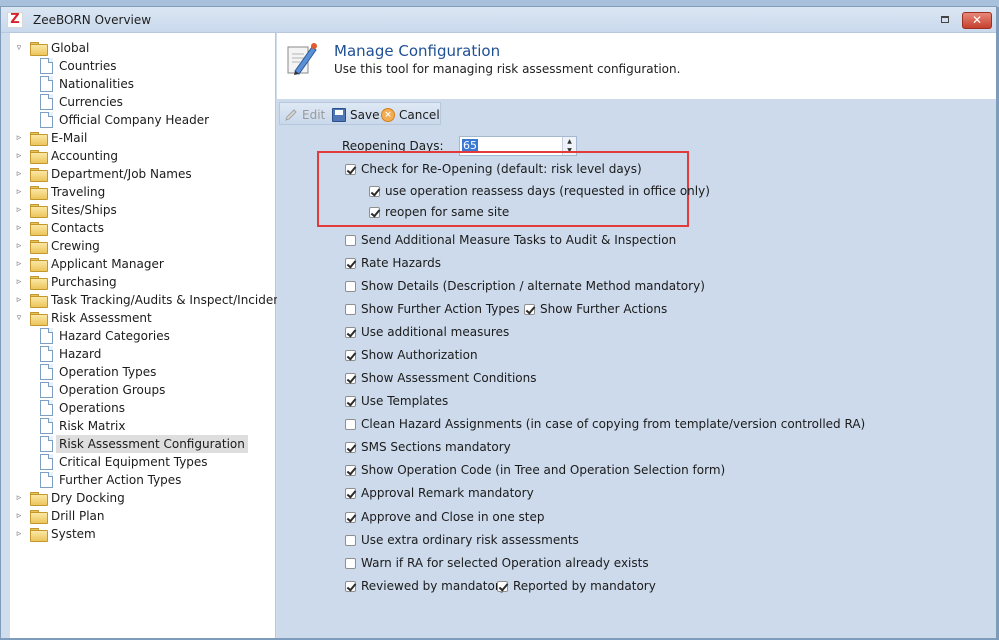  I want to click on tree-item-label: Sites/Ships, so click(84, 210).